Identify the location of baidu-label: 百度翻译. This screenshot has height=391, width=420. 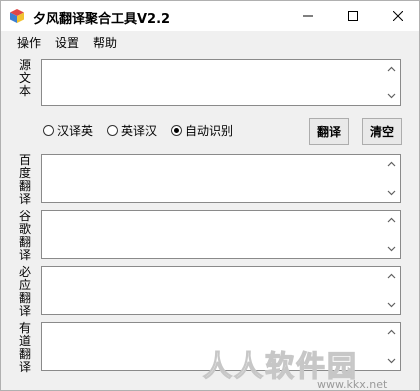
(24, 179).